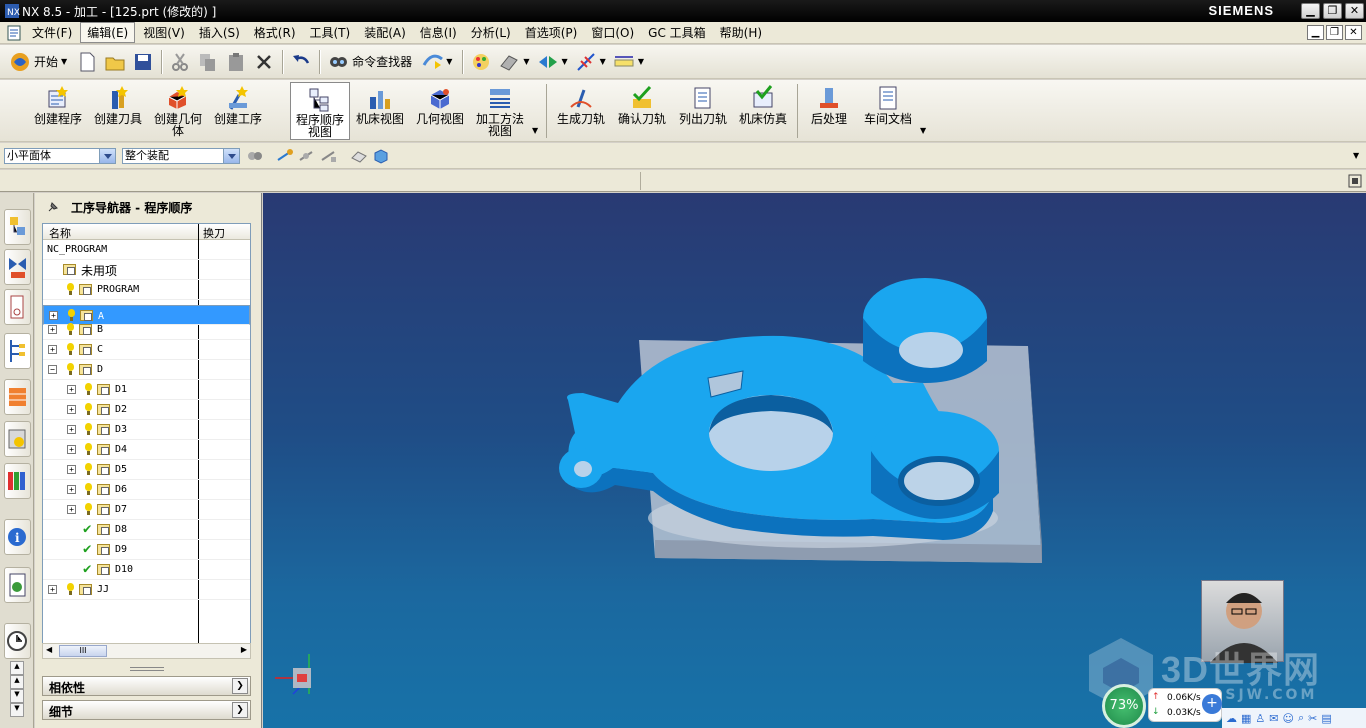  Describe the element at coordinates (240, 710) in the screenshot. I see `chevron-down-icon: ❯` at that location.